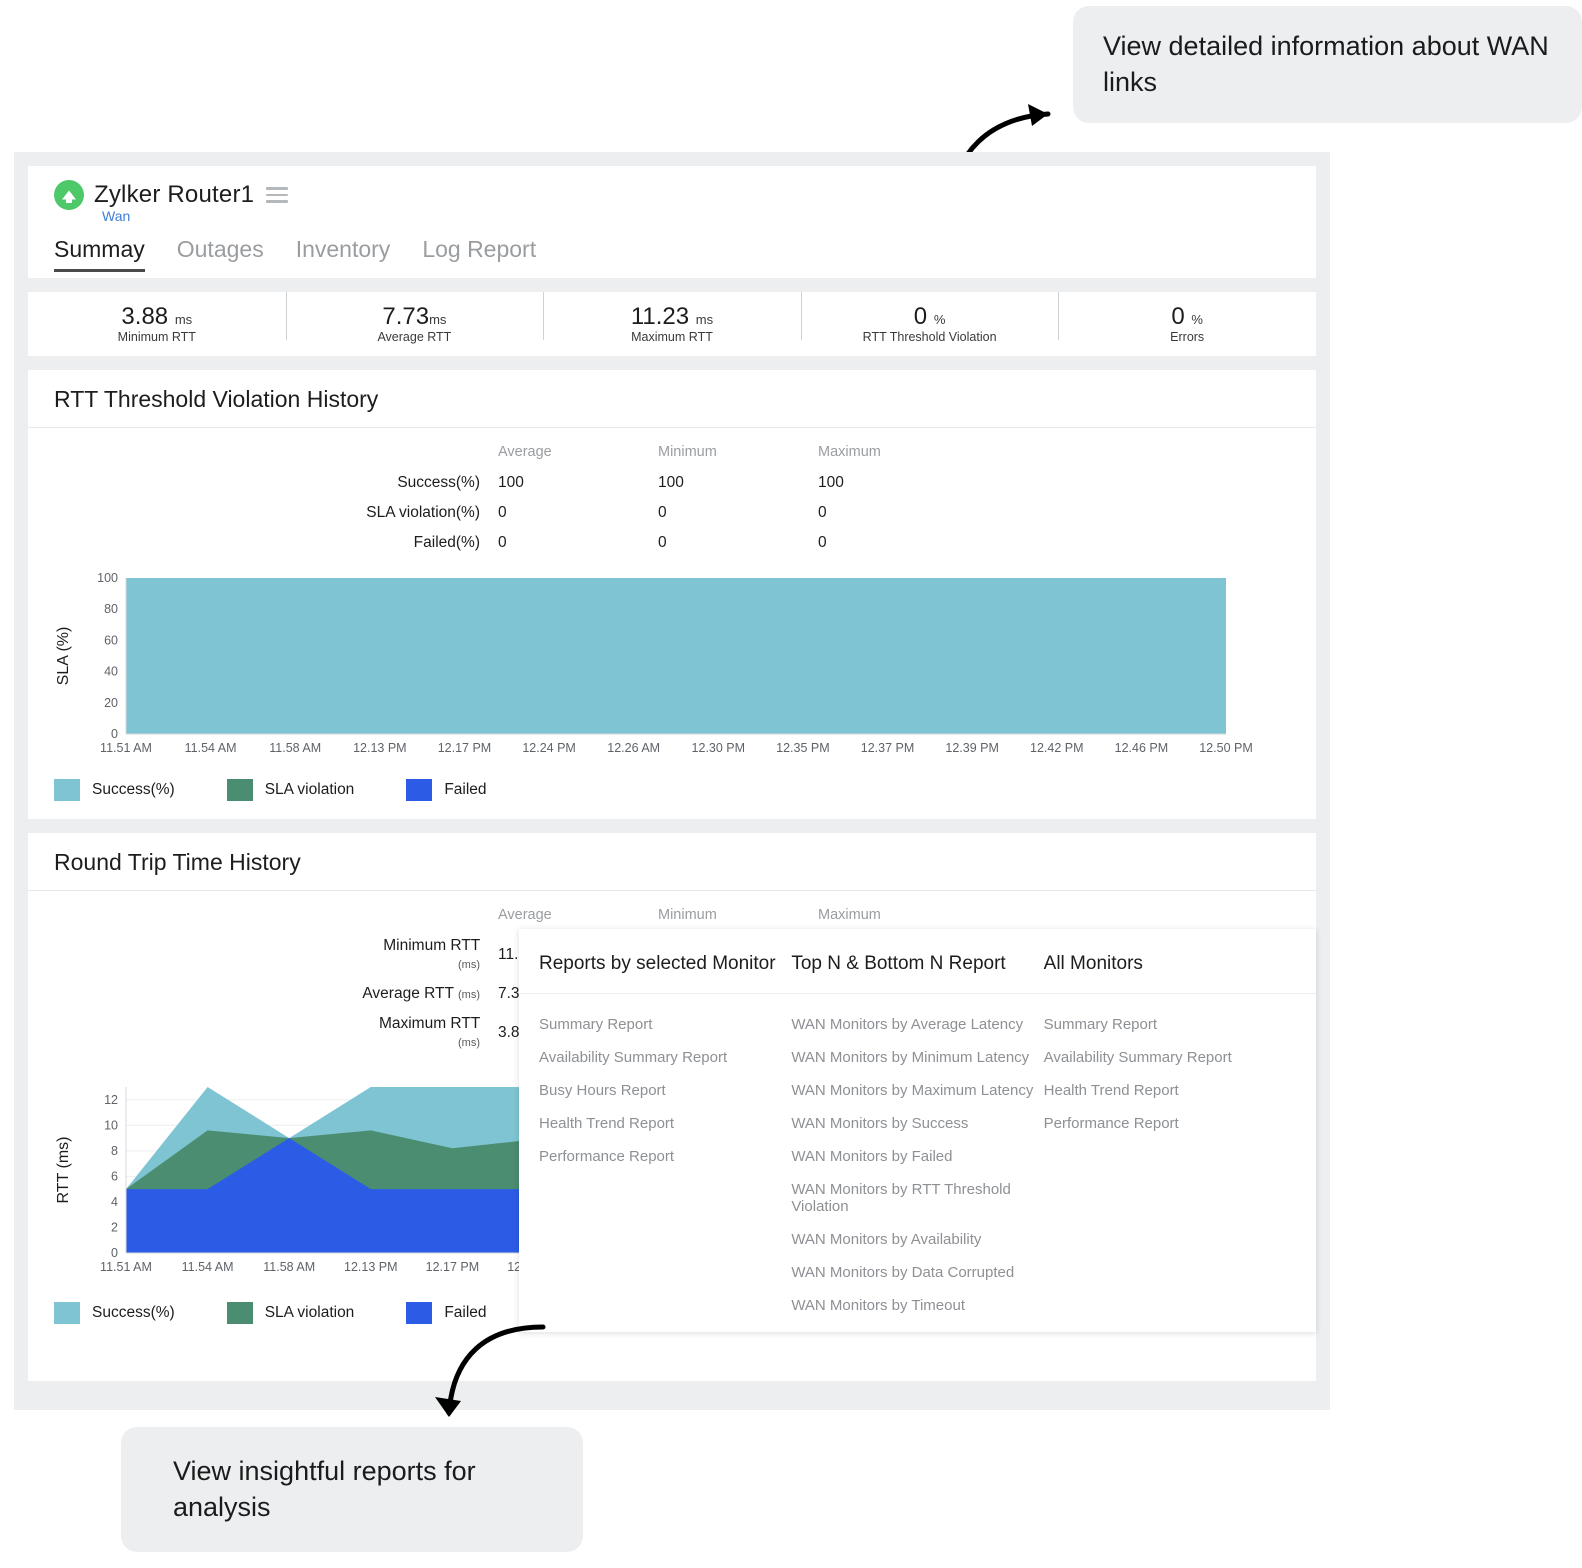 This screenshot has height=1568, width=1582. Describe the element at coordinates (525, 915) in the screenshot. I see `col-average: Average` at that location.